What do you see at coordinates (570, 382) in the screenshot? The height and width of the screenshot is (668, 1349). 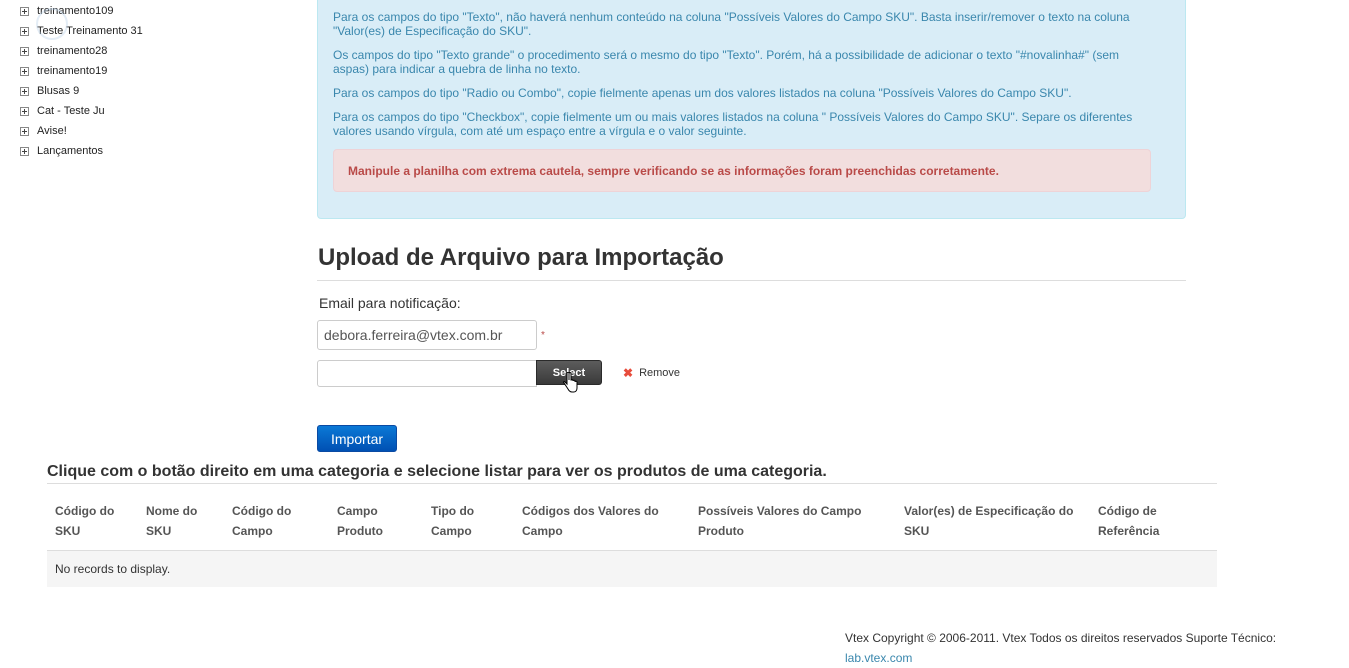 I see `hand-pointer-icon` at bounding box center [570, 382].